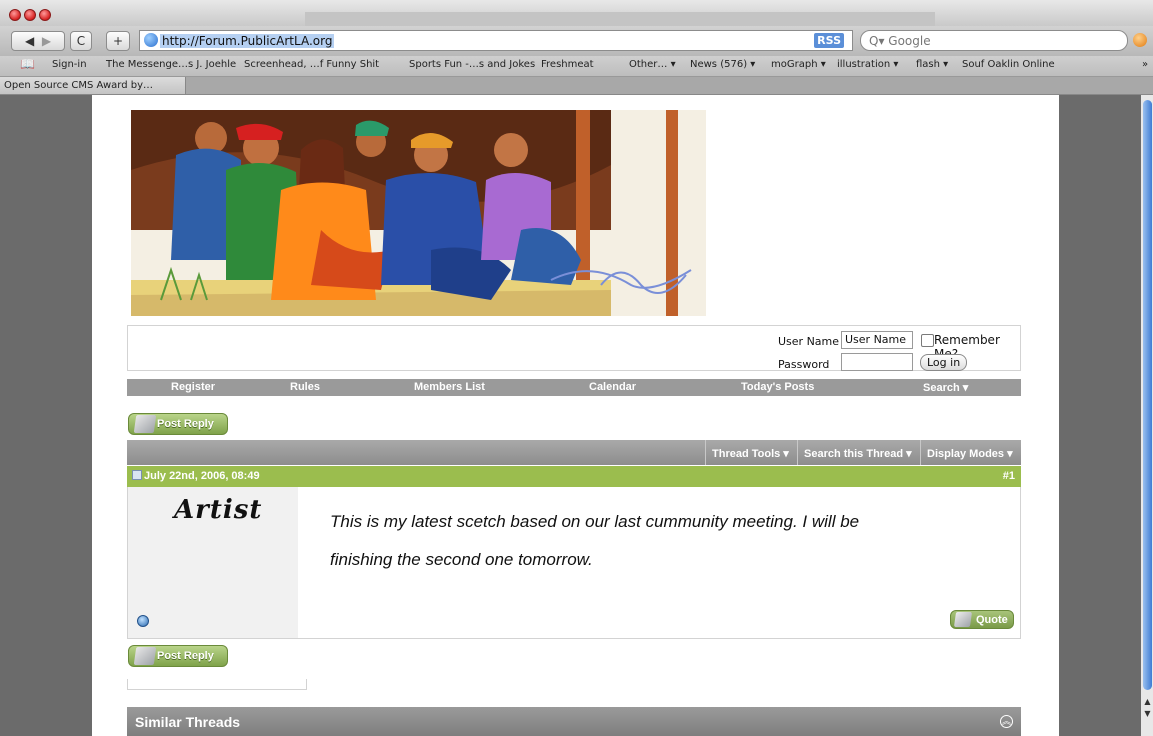 Image resolution: width=1153 pixels, height=736 pixels. I want to click on zoom-window-button, so click(45, 15).